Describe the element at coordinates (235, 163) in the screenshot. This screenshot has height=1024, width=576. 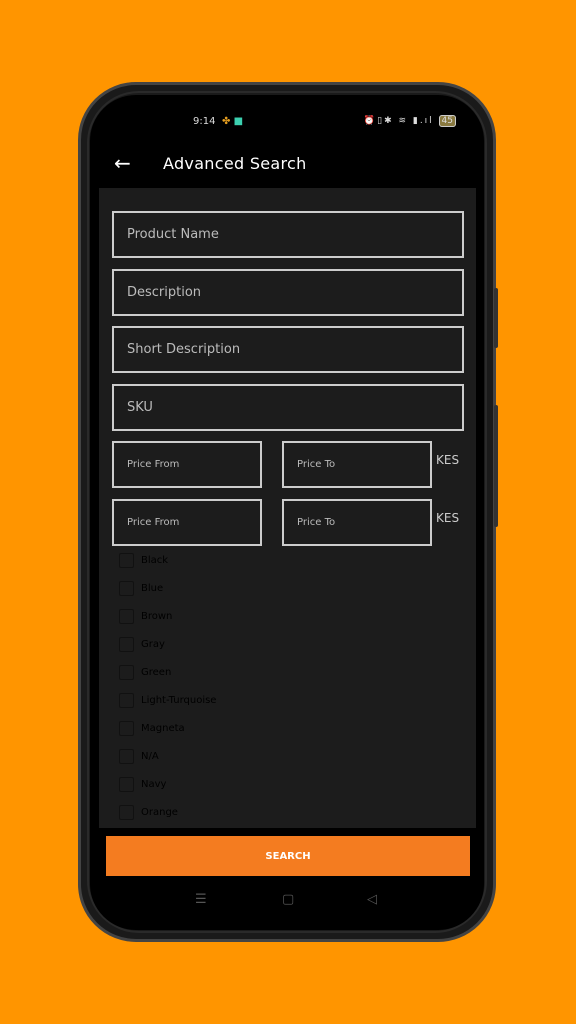
I see `page-title: Advanced Search` at that location.